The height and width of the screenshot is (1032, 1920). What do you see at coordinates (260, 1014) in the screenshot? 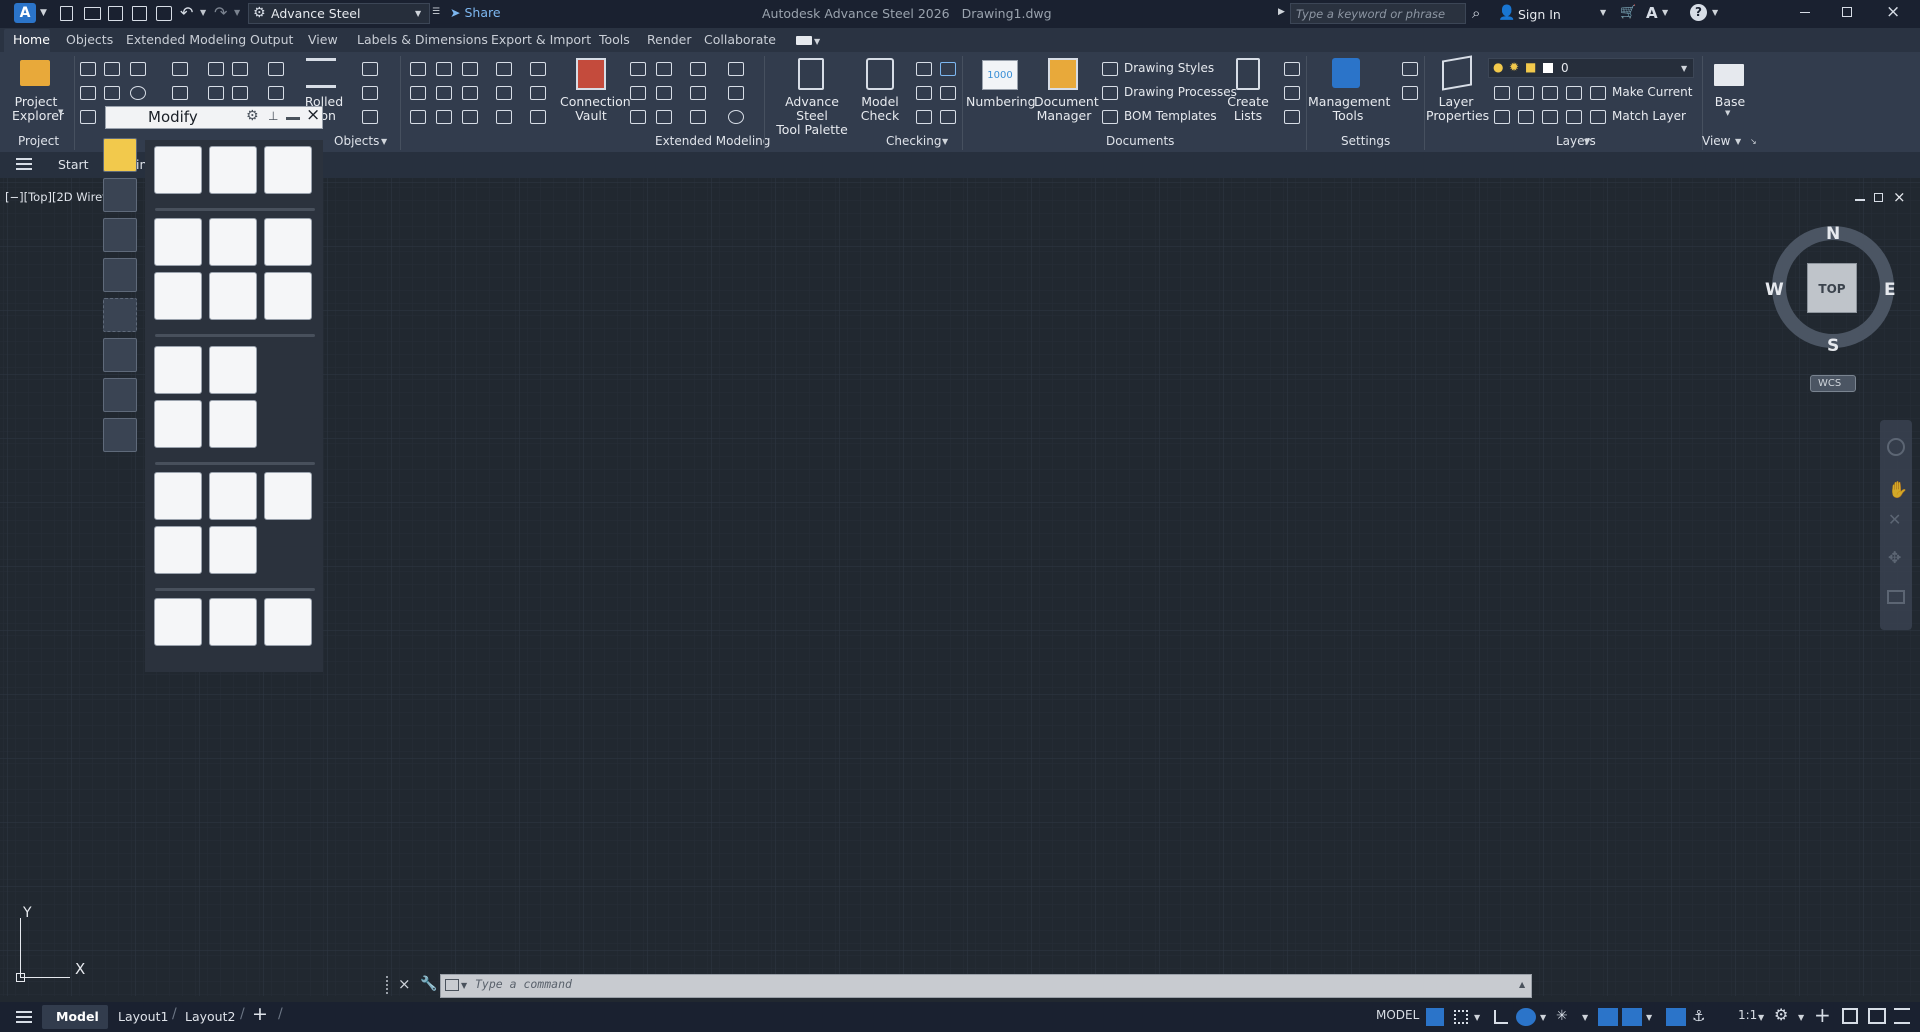
I see `add-layout-icon: +` at bounding box center [260, 1014].